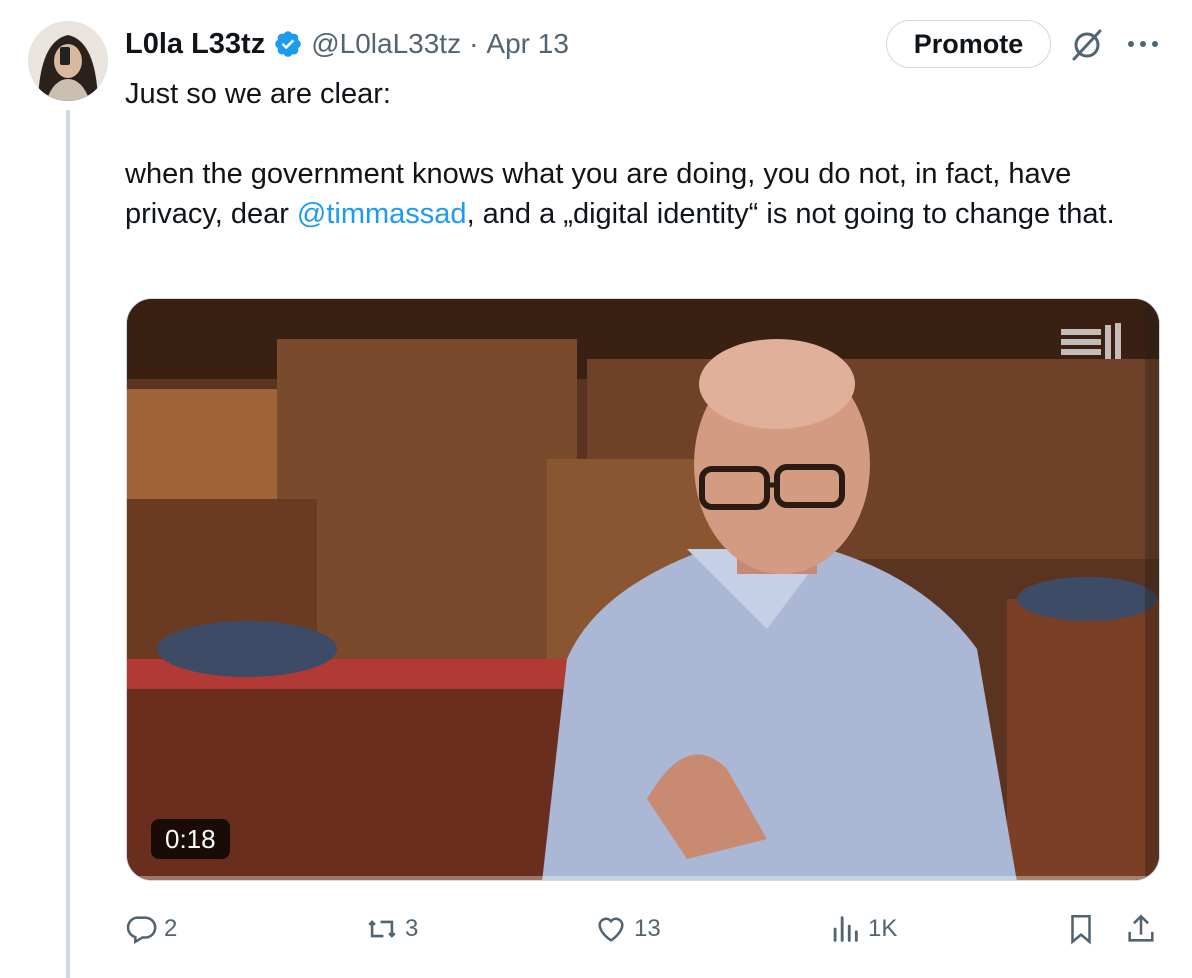  What do you see at coordinates (643, 878) in the screenshot?
I see `video-progress-track` at bounding box center [643, 878].